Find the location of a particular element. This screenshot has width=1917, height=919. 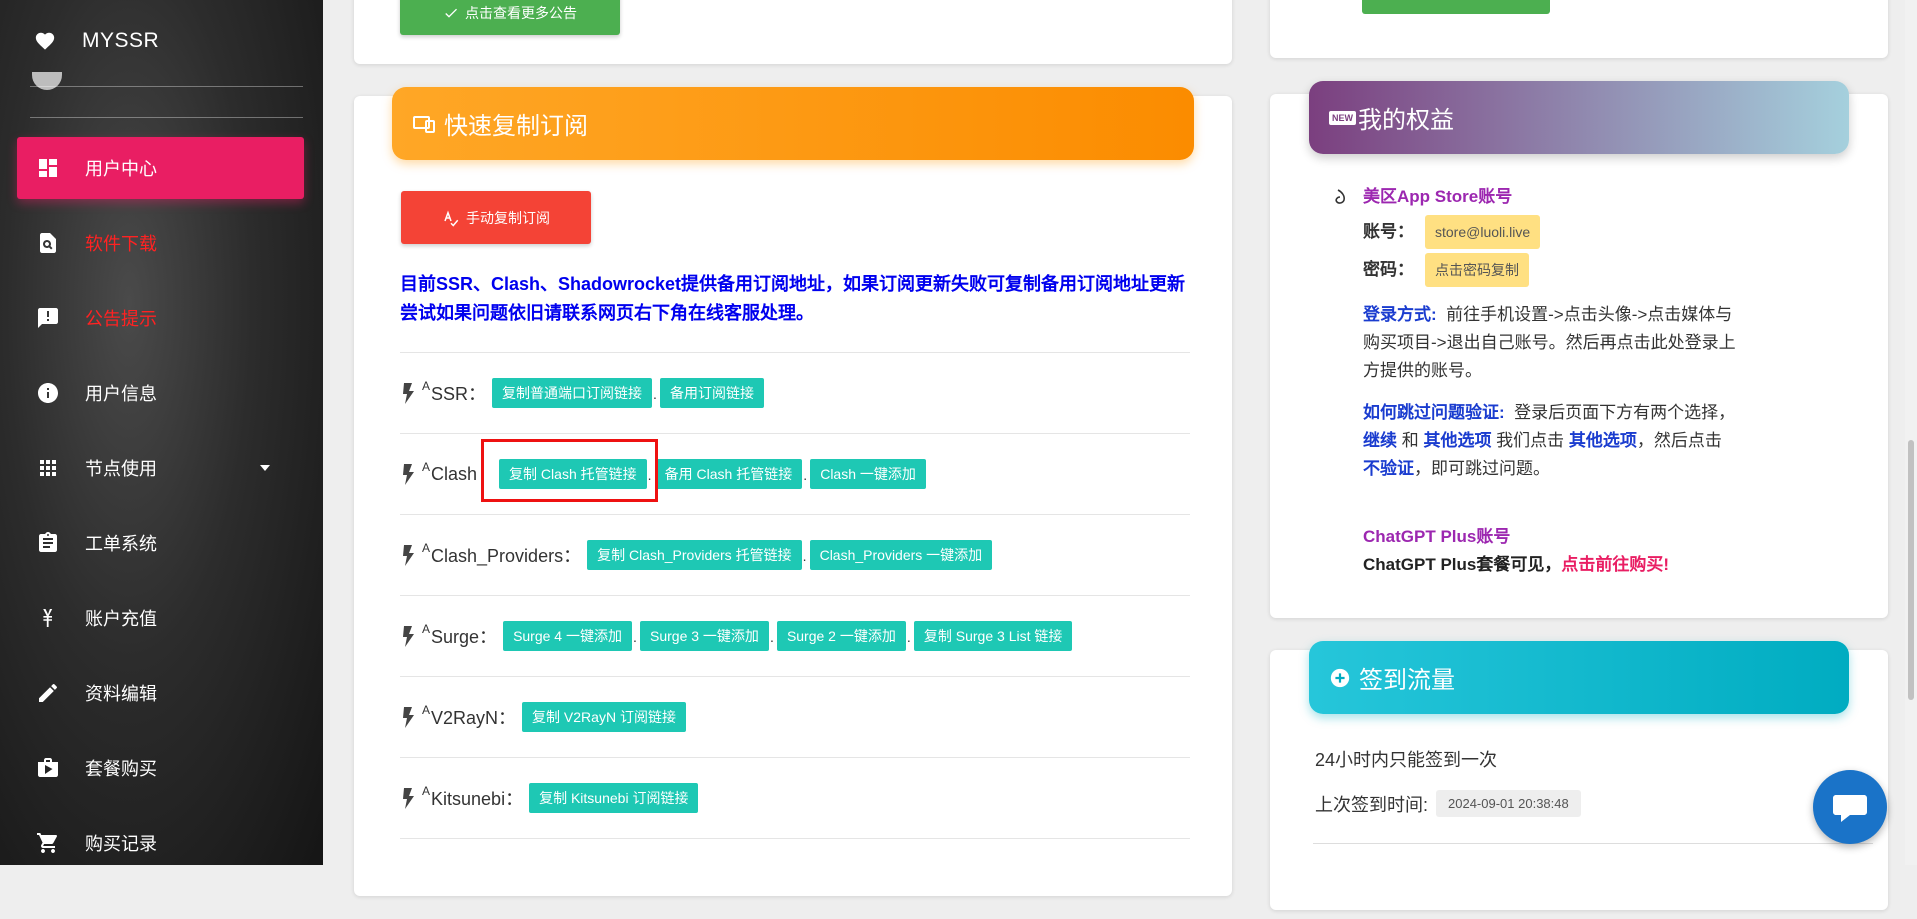

copy-v2rayn-link-button: 复制 V2RayN 订阅链接 is located at coordinates (604, 717).